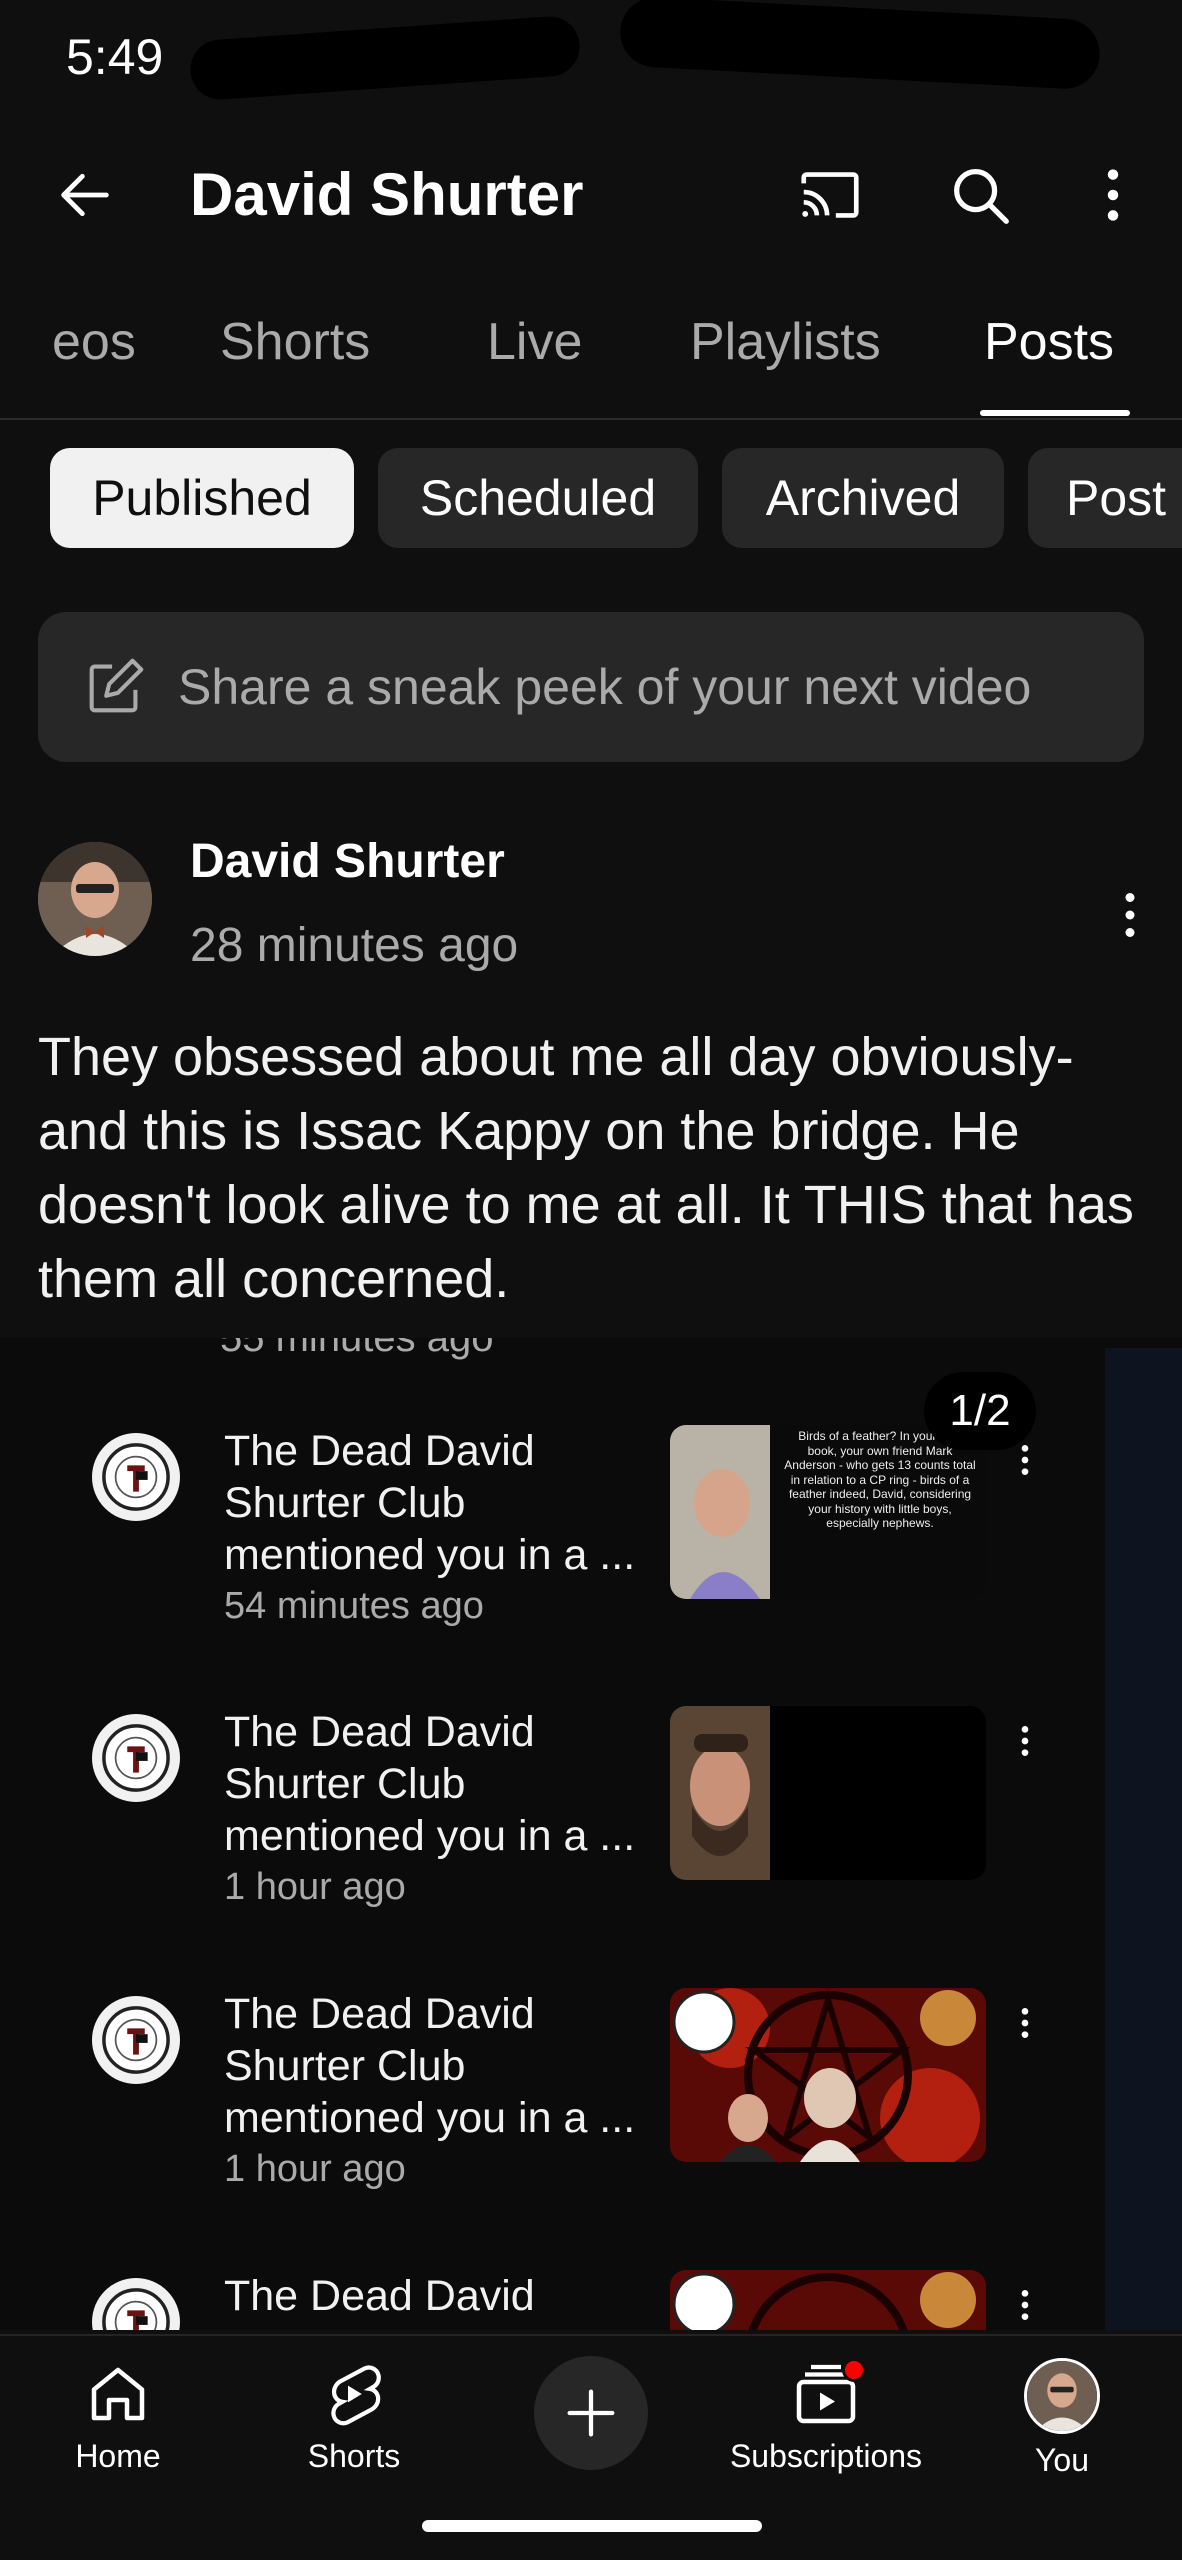  I want to click on nav-shorts-label: Shorts, so click(354, 2456).